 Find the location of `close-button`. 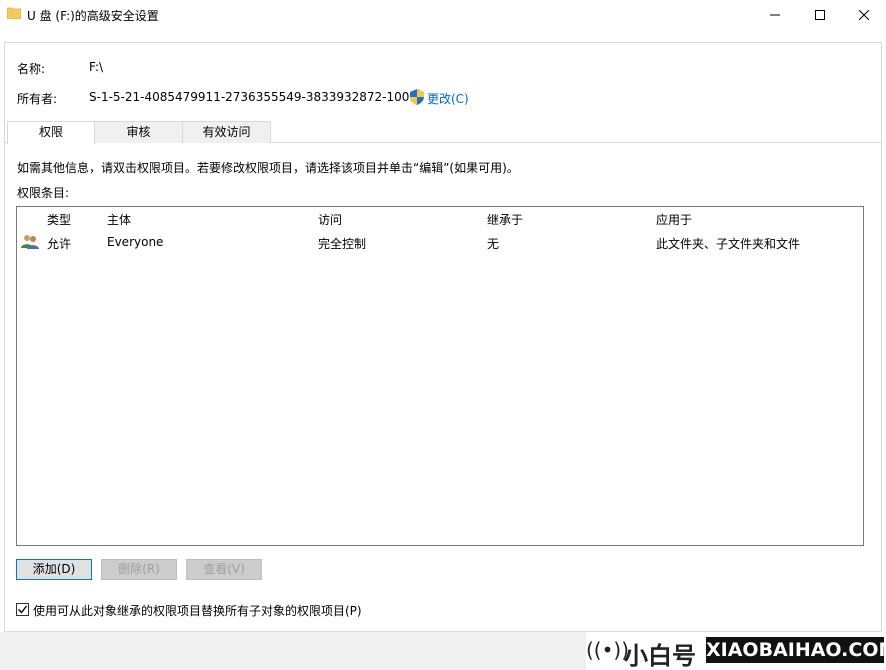

close-button is located at coordinates (863, 15).